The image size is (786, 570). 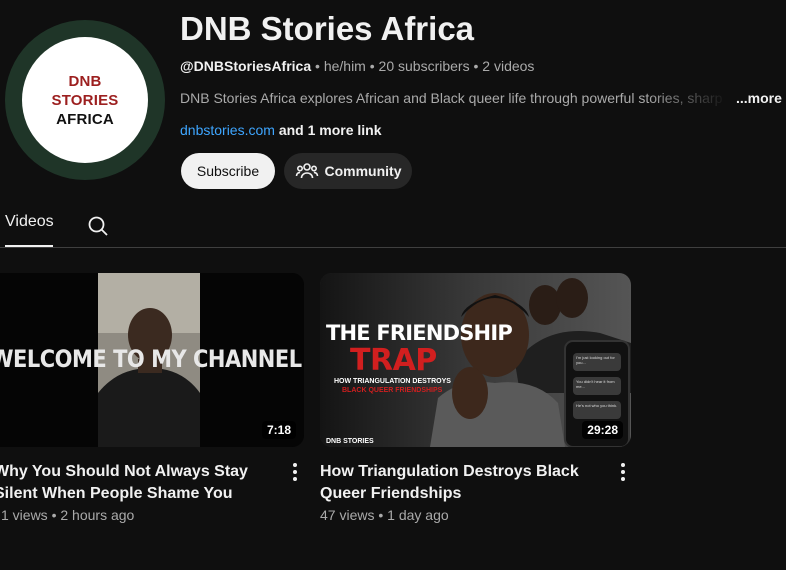 I want to click on more-links-link: and 1 more link, so click(x=328, y=130).